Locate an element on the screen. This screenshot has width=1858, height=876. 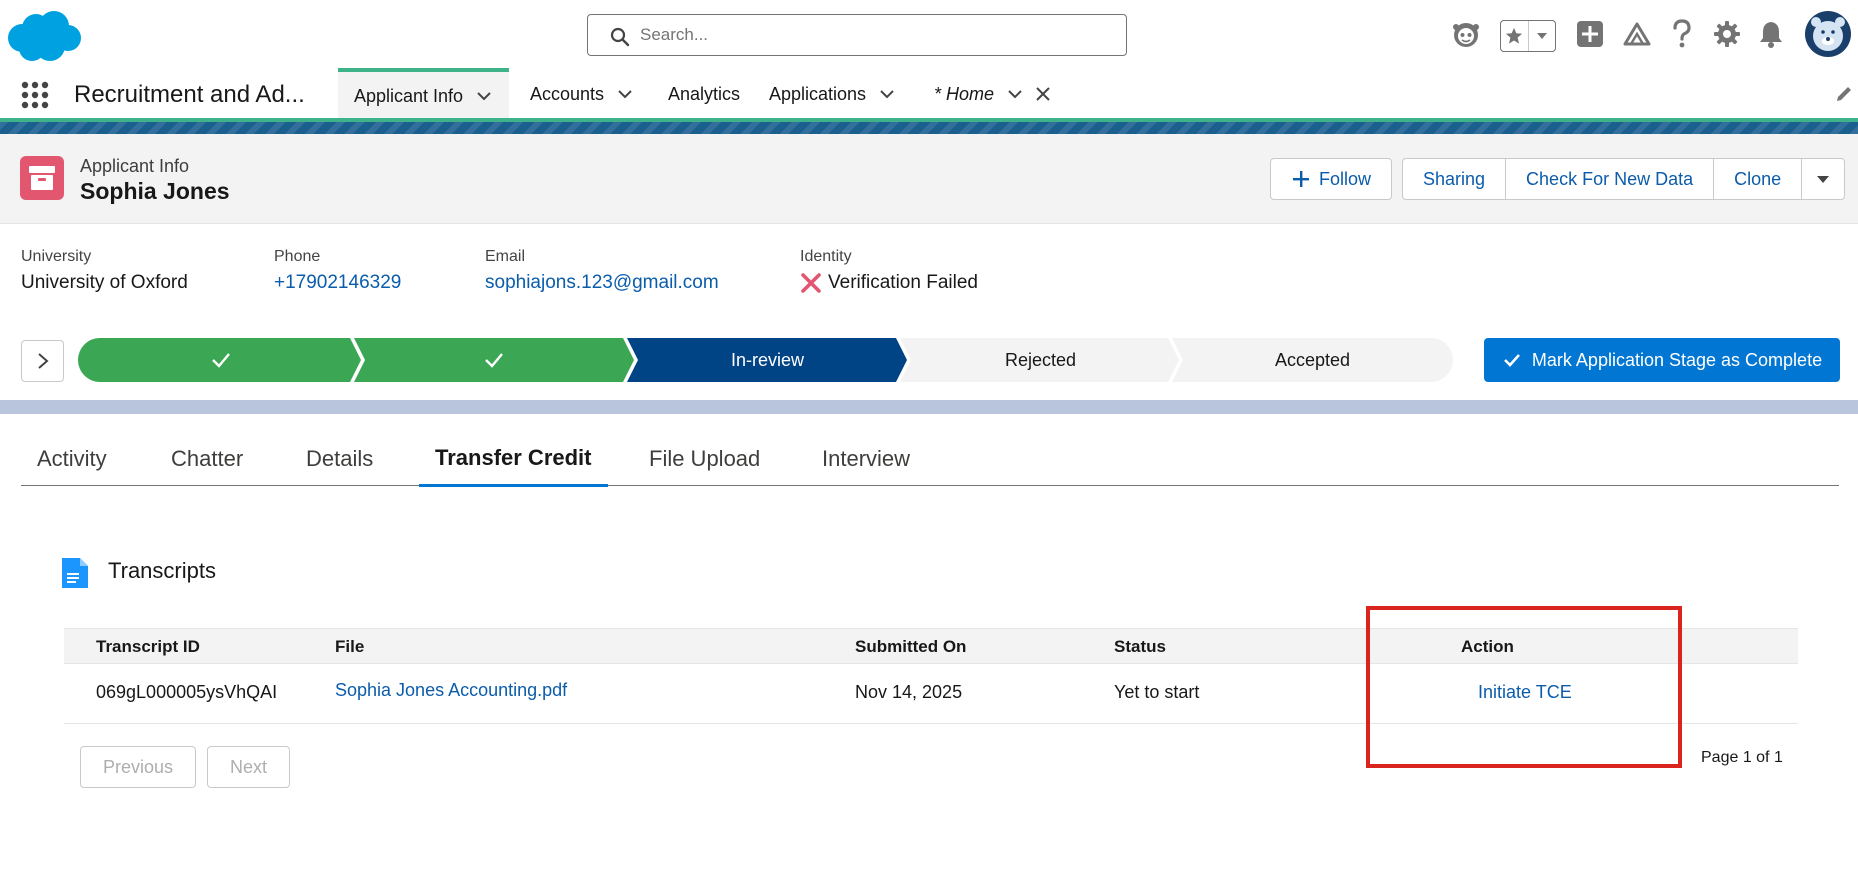
tab-interview: Interview is located at coordinates (866, 459).